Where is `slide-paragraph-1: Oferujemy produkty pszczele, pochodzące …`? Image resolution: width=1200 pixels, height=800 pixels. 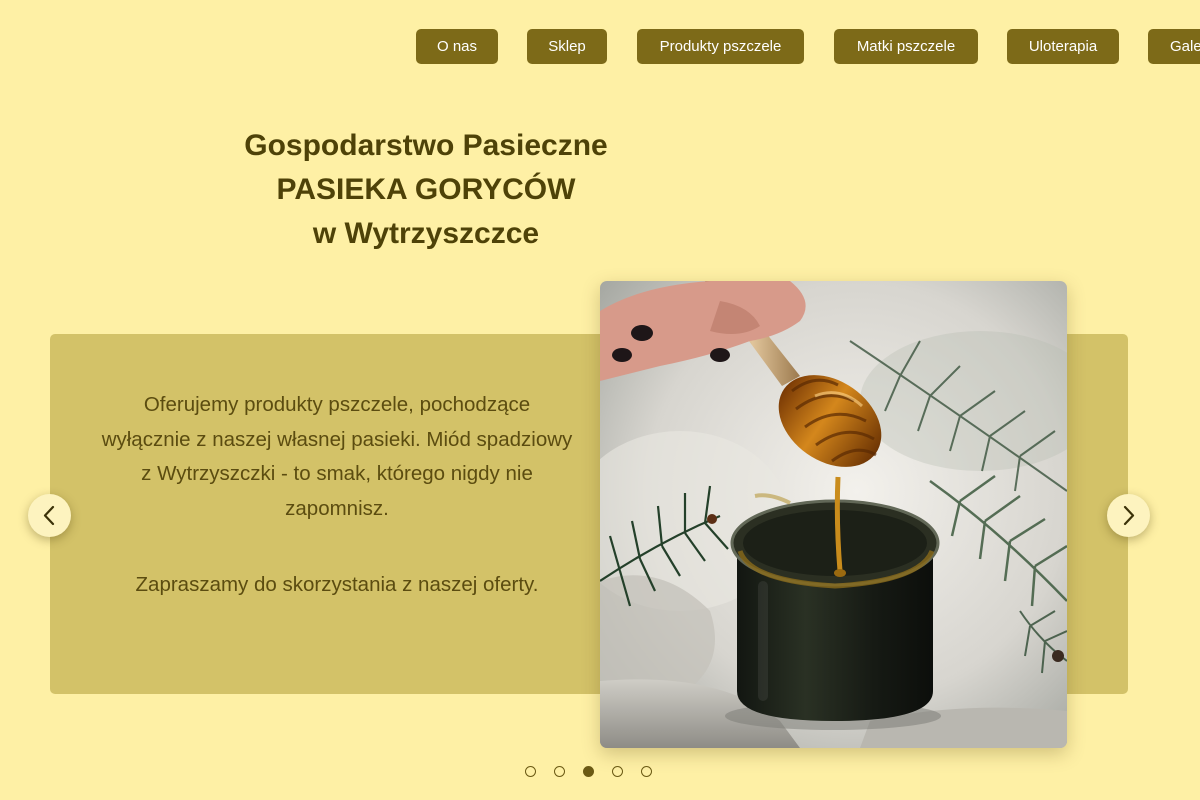 slide-paragraph-1: Oferujemy produkty pszczele, pochodzące … is located at coordinates (337, 456).